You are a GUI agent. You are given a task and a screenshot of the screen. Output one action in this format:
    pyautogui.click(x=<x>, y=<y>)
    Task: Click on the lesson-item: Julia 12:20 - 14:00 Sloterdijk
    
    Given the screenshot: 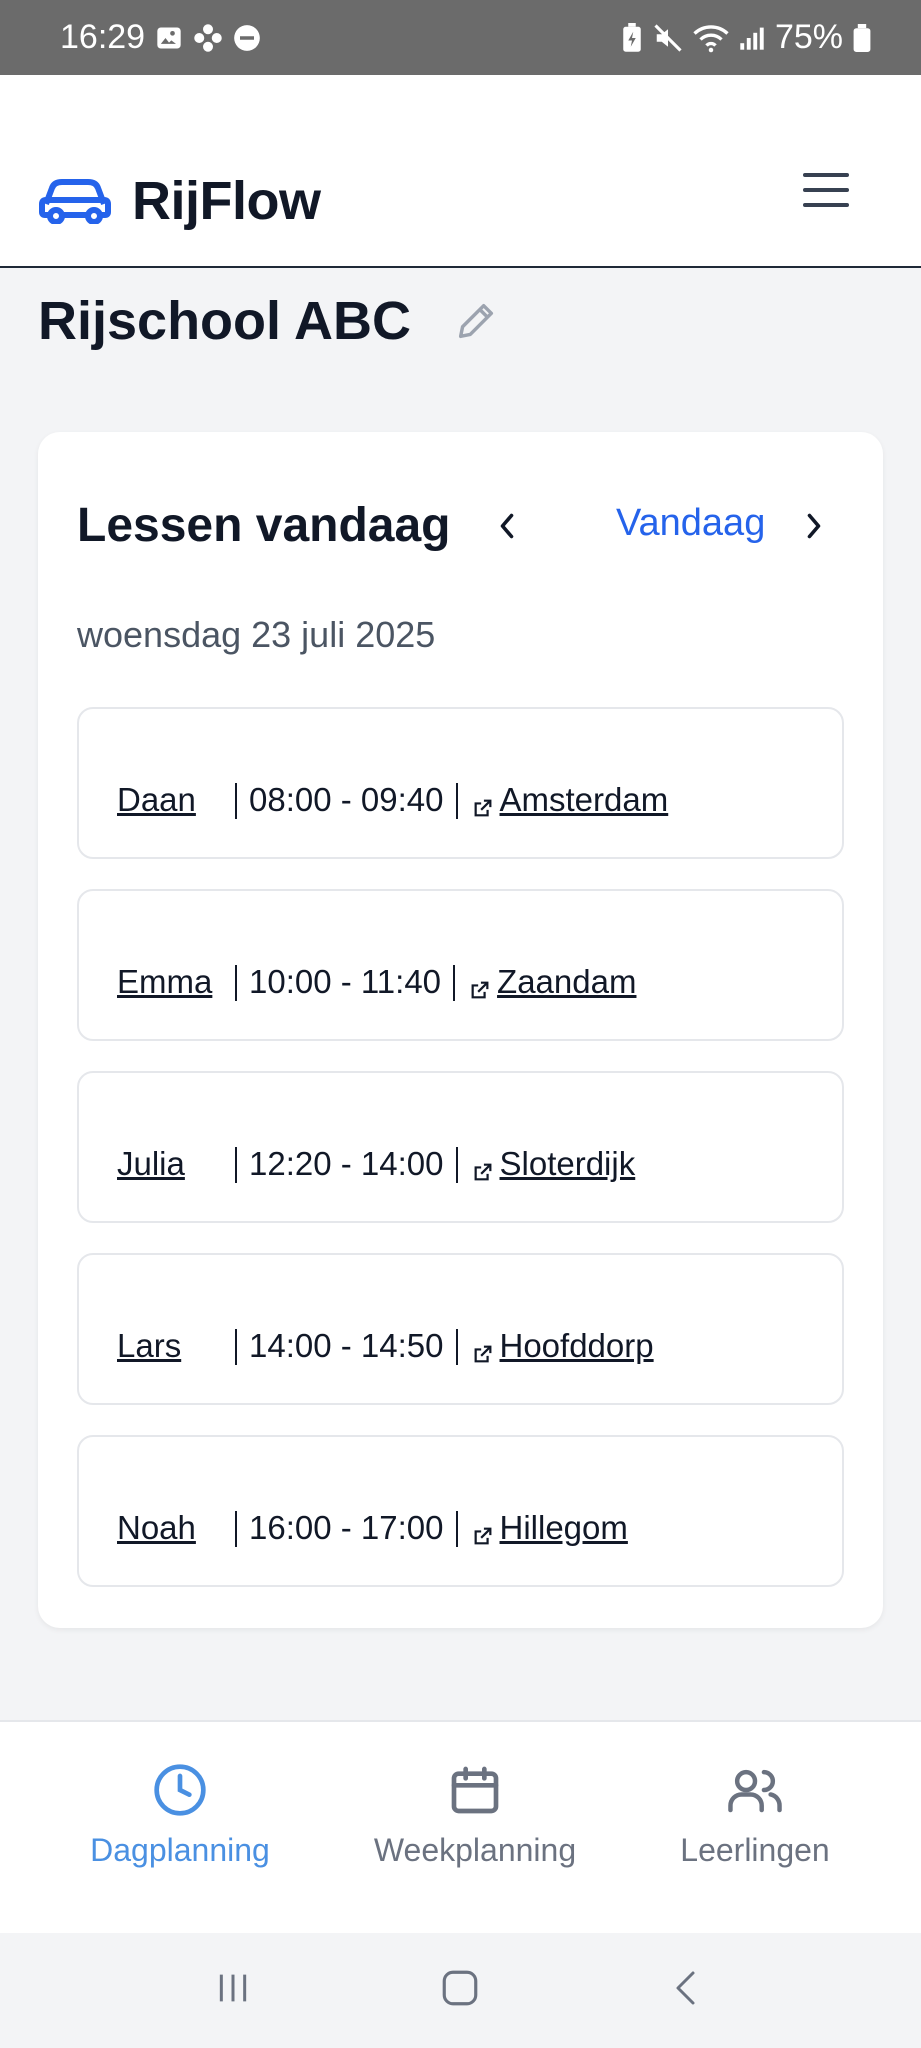 What is the action you would take?
    pyautogui.click(x=460, y=1147)
    